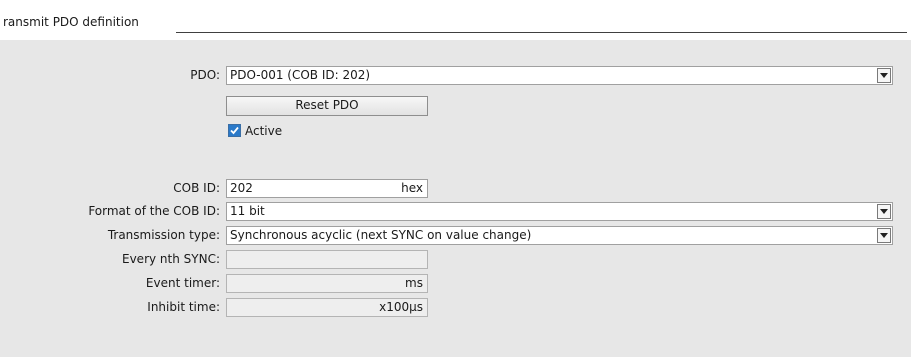 This screenshot has width=911, height=357. I want to click on cob-id-label: COB ID:, so click(196, 188).